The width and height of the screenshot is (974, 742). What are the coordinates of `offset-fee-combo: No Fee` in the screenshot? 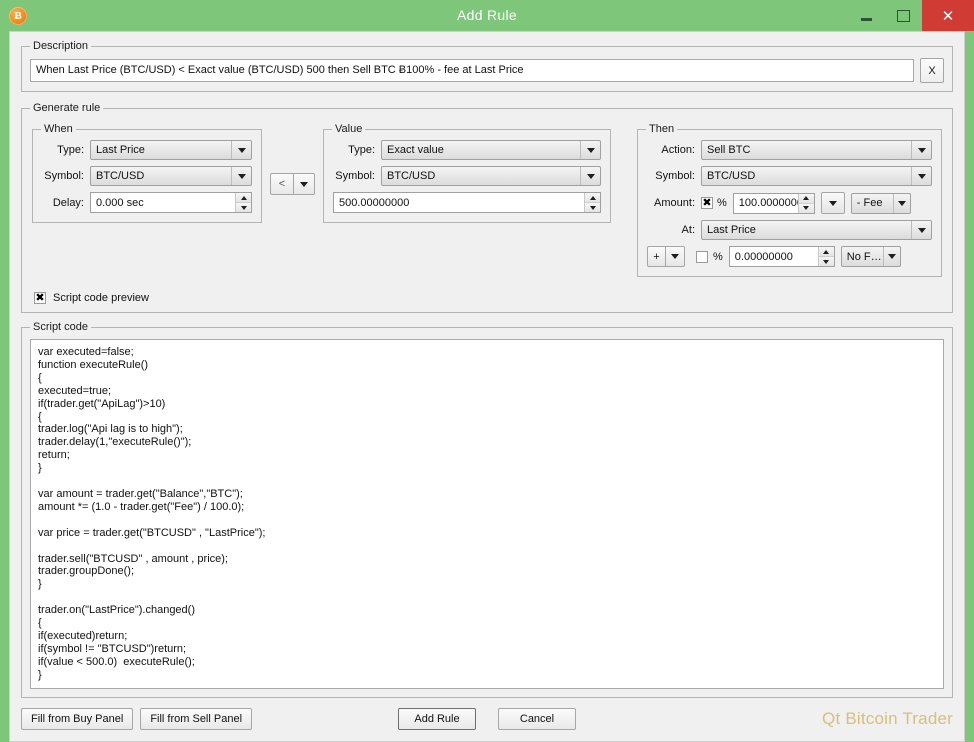 It's located at (870, 256).